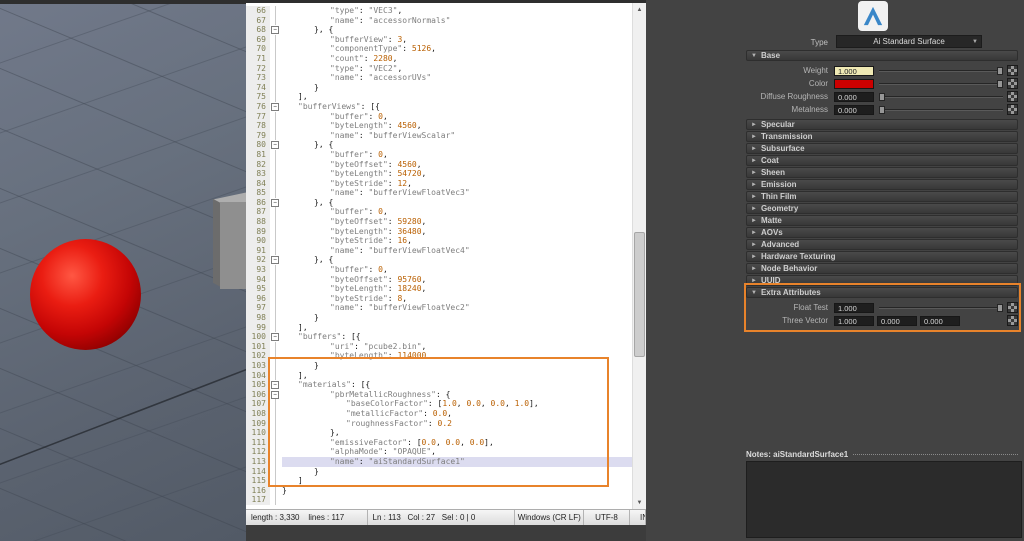 This screenshot has width=1024, height=541. What do you see at coordinates (439, 327) in the screenshot?
I see `code-line-99: 99],` at bounding box center [439, 327].